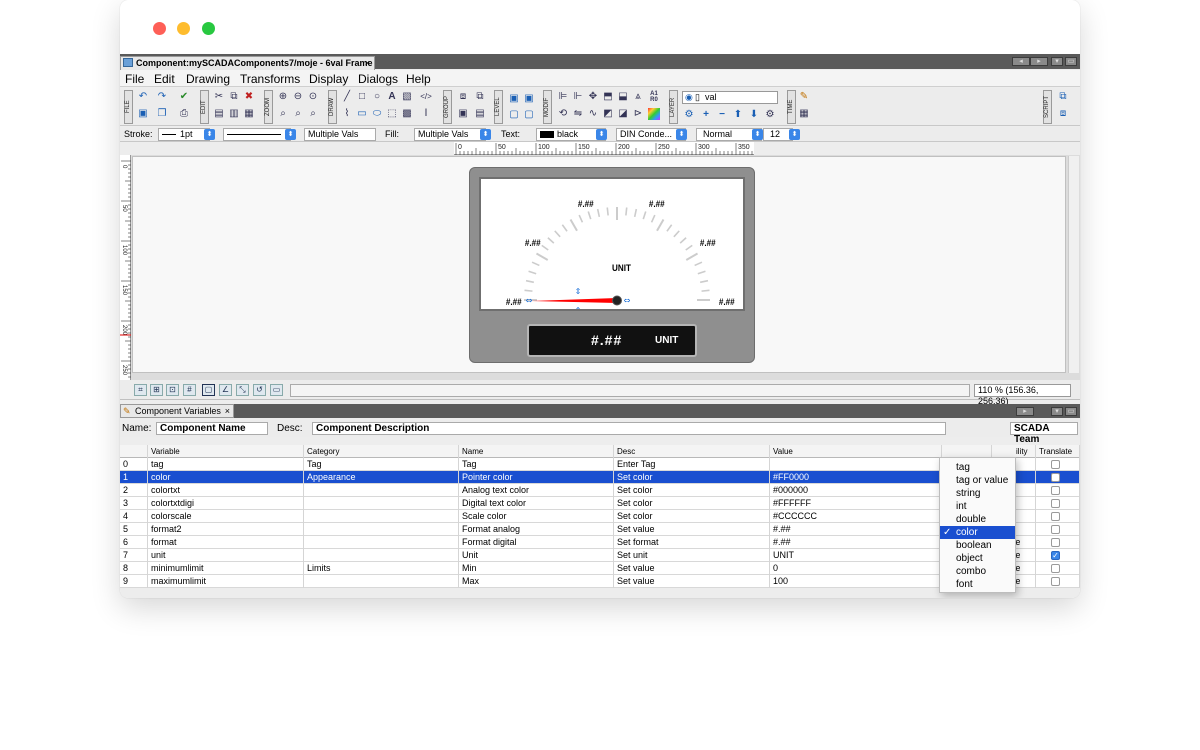  Describe the element at coordinates (407, 97) in the screenshot. I see `image-tool-icon: ▧` at that location.